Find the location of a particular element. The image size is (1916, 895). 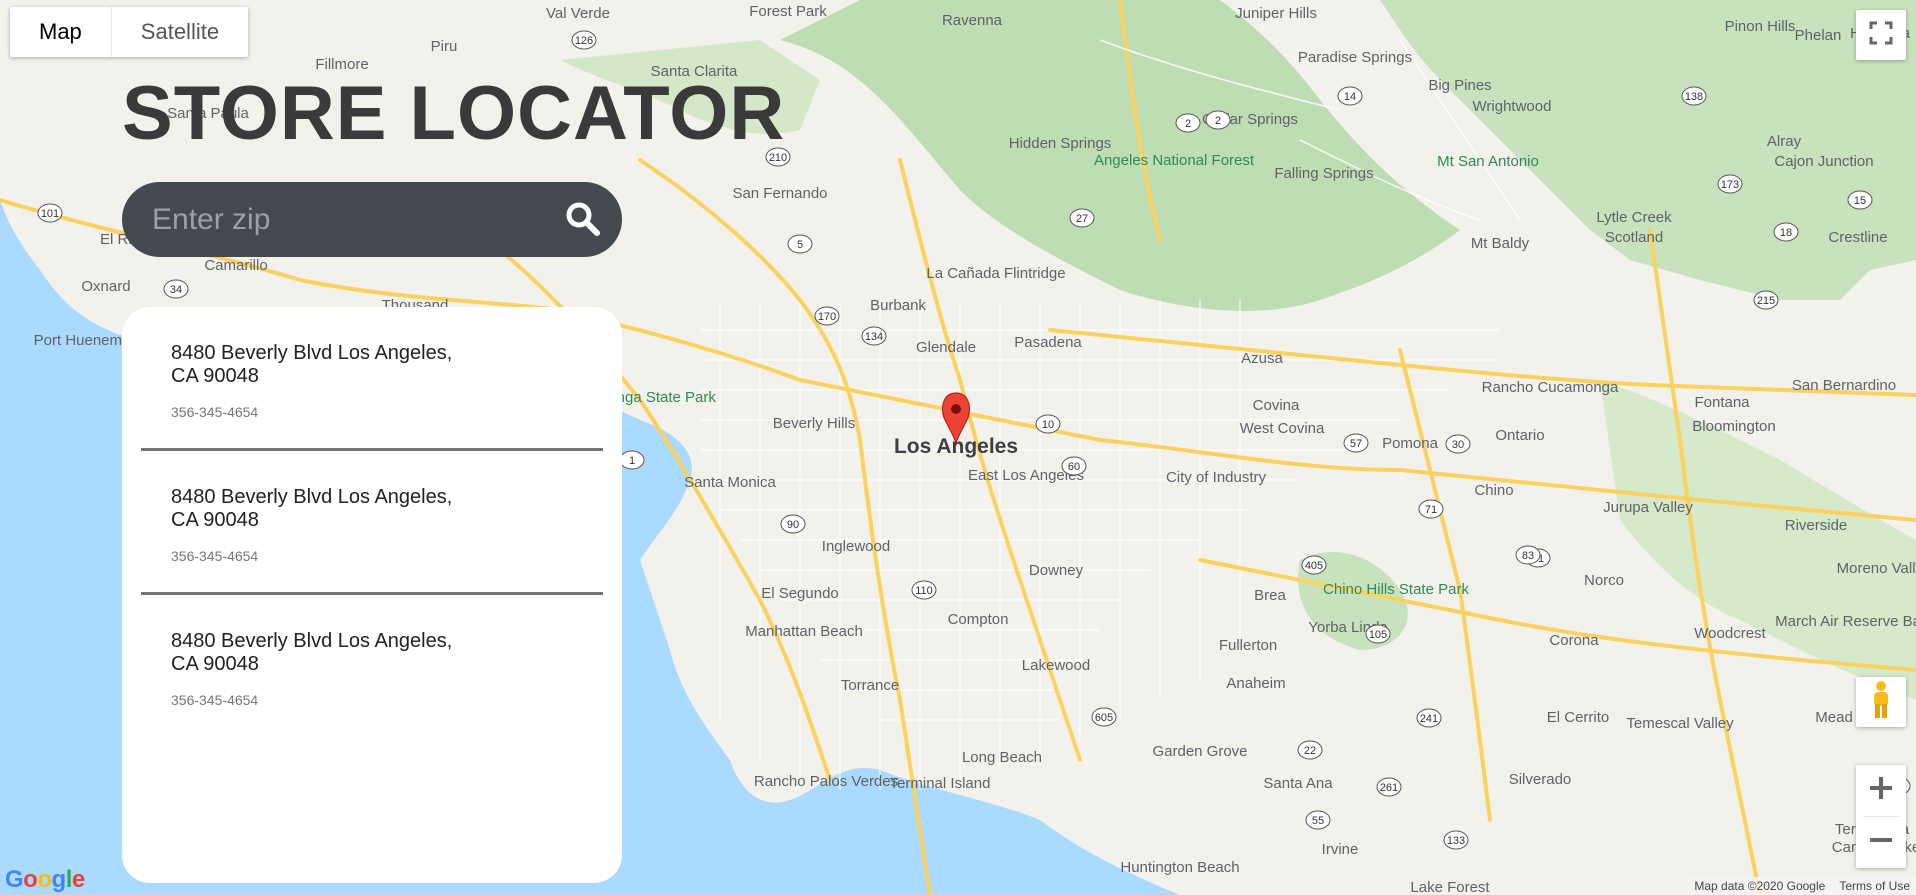

route-number: 105 is located at coordinates (1378, 635).